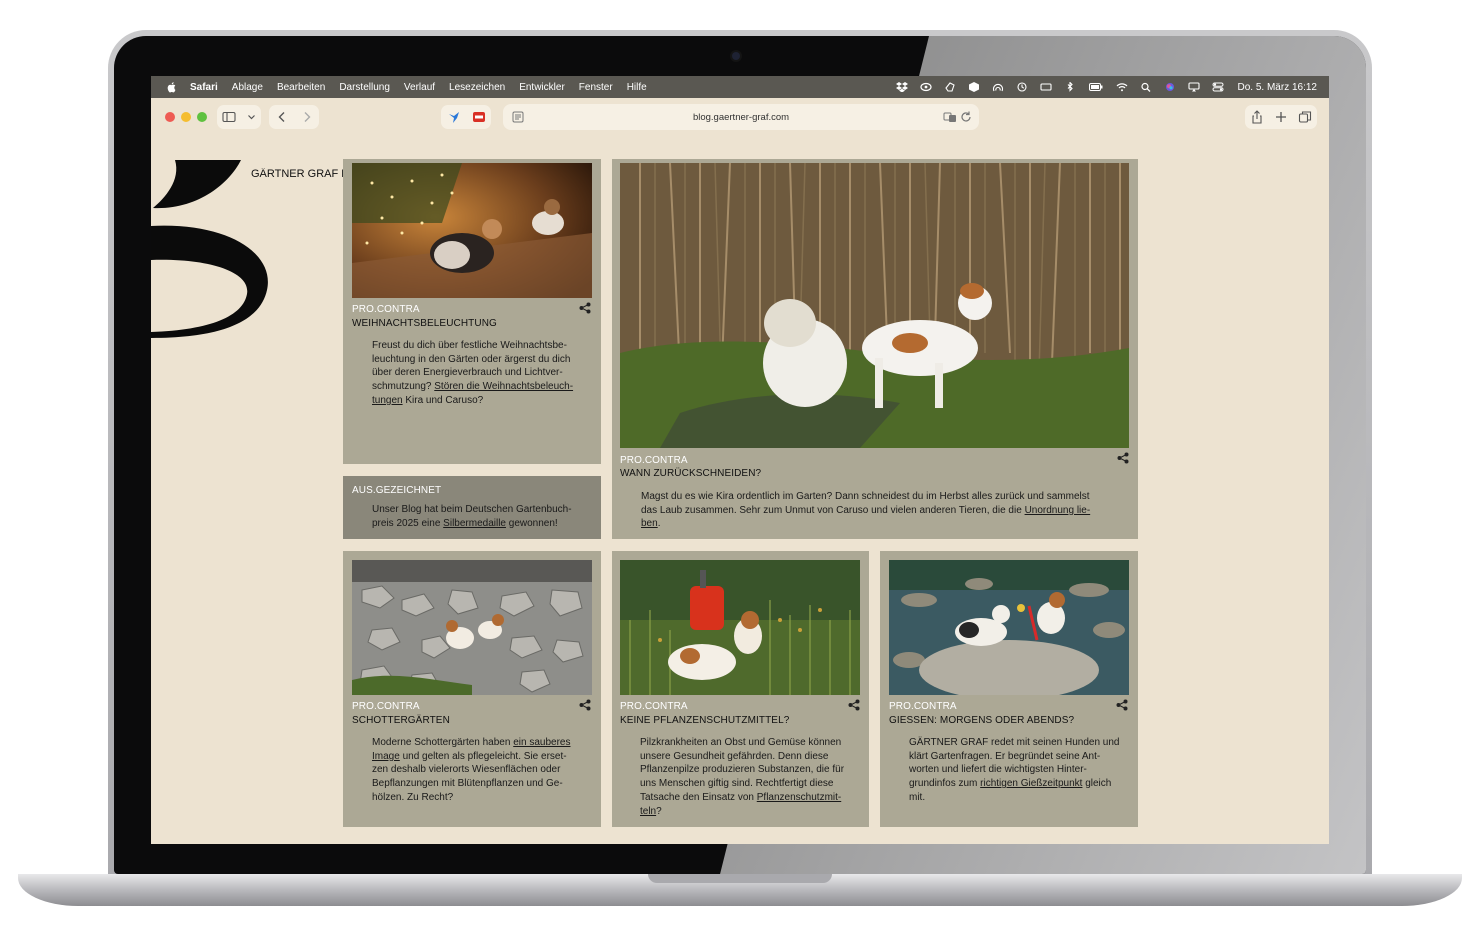  What do you see at coordinates (1070, 87) in the screenshot?
I see `bluetooth-icon` at bounding box center [1070, 87].